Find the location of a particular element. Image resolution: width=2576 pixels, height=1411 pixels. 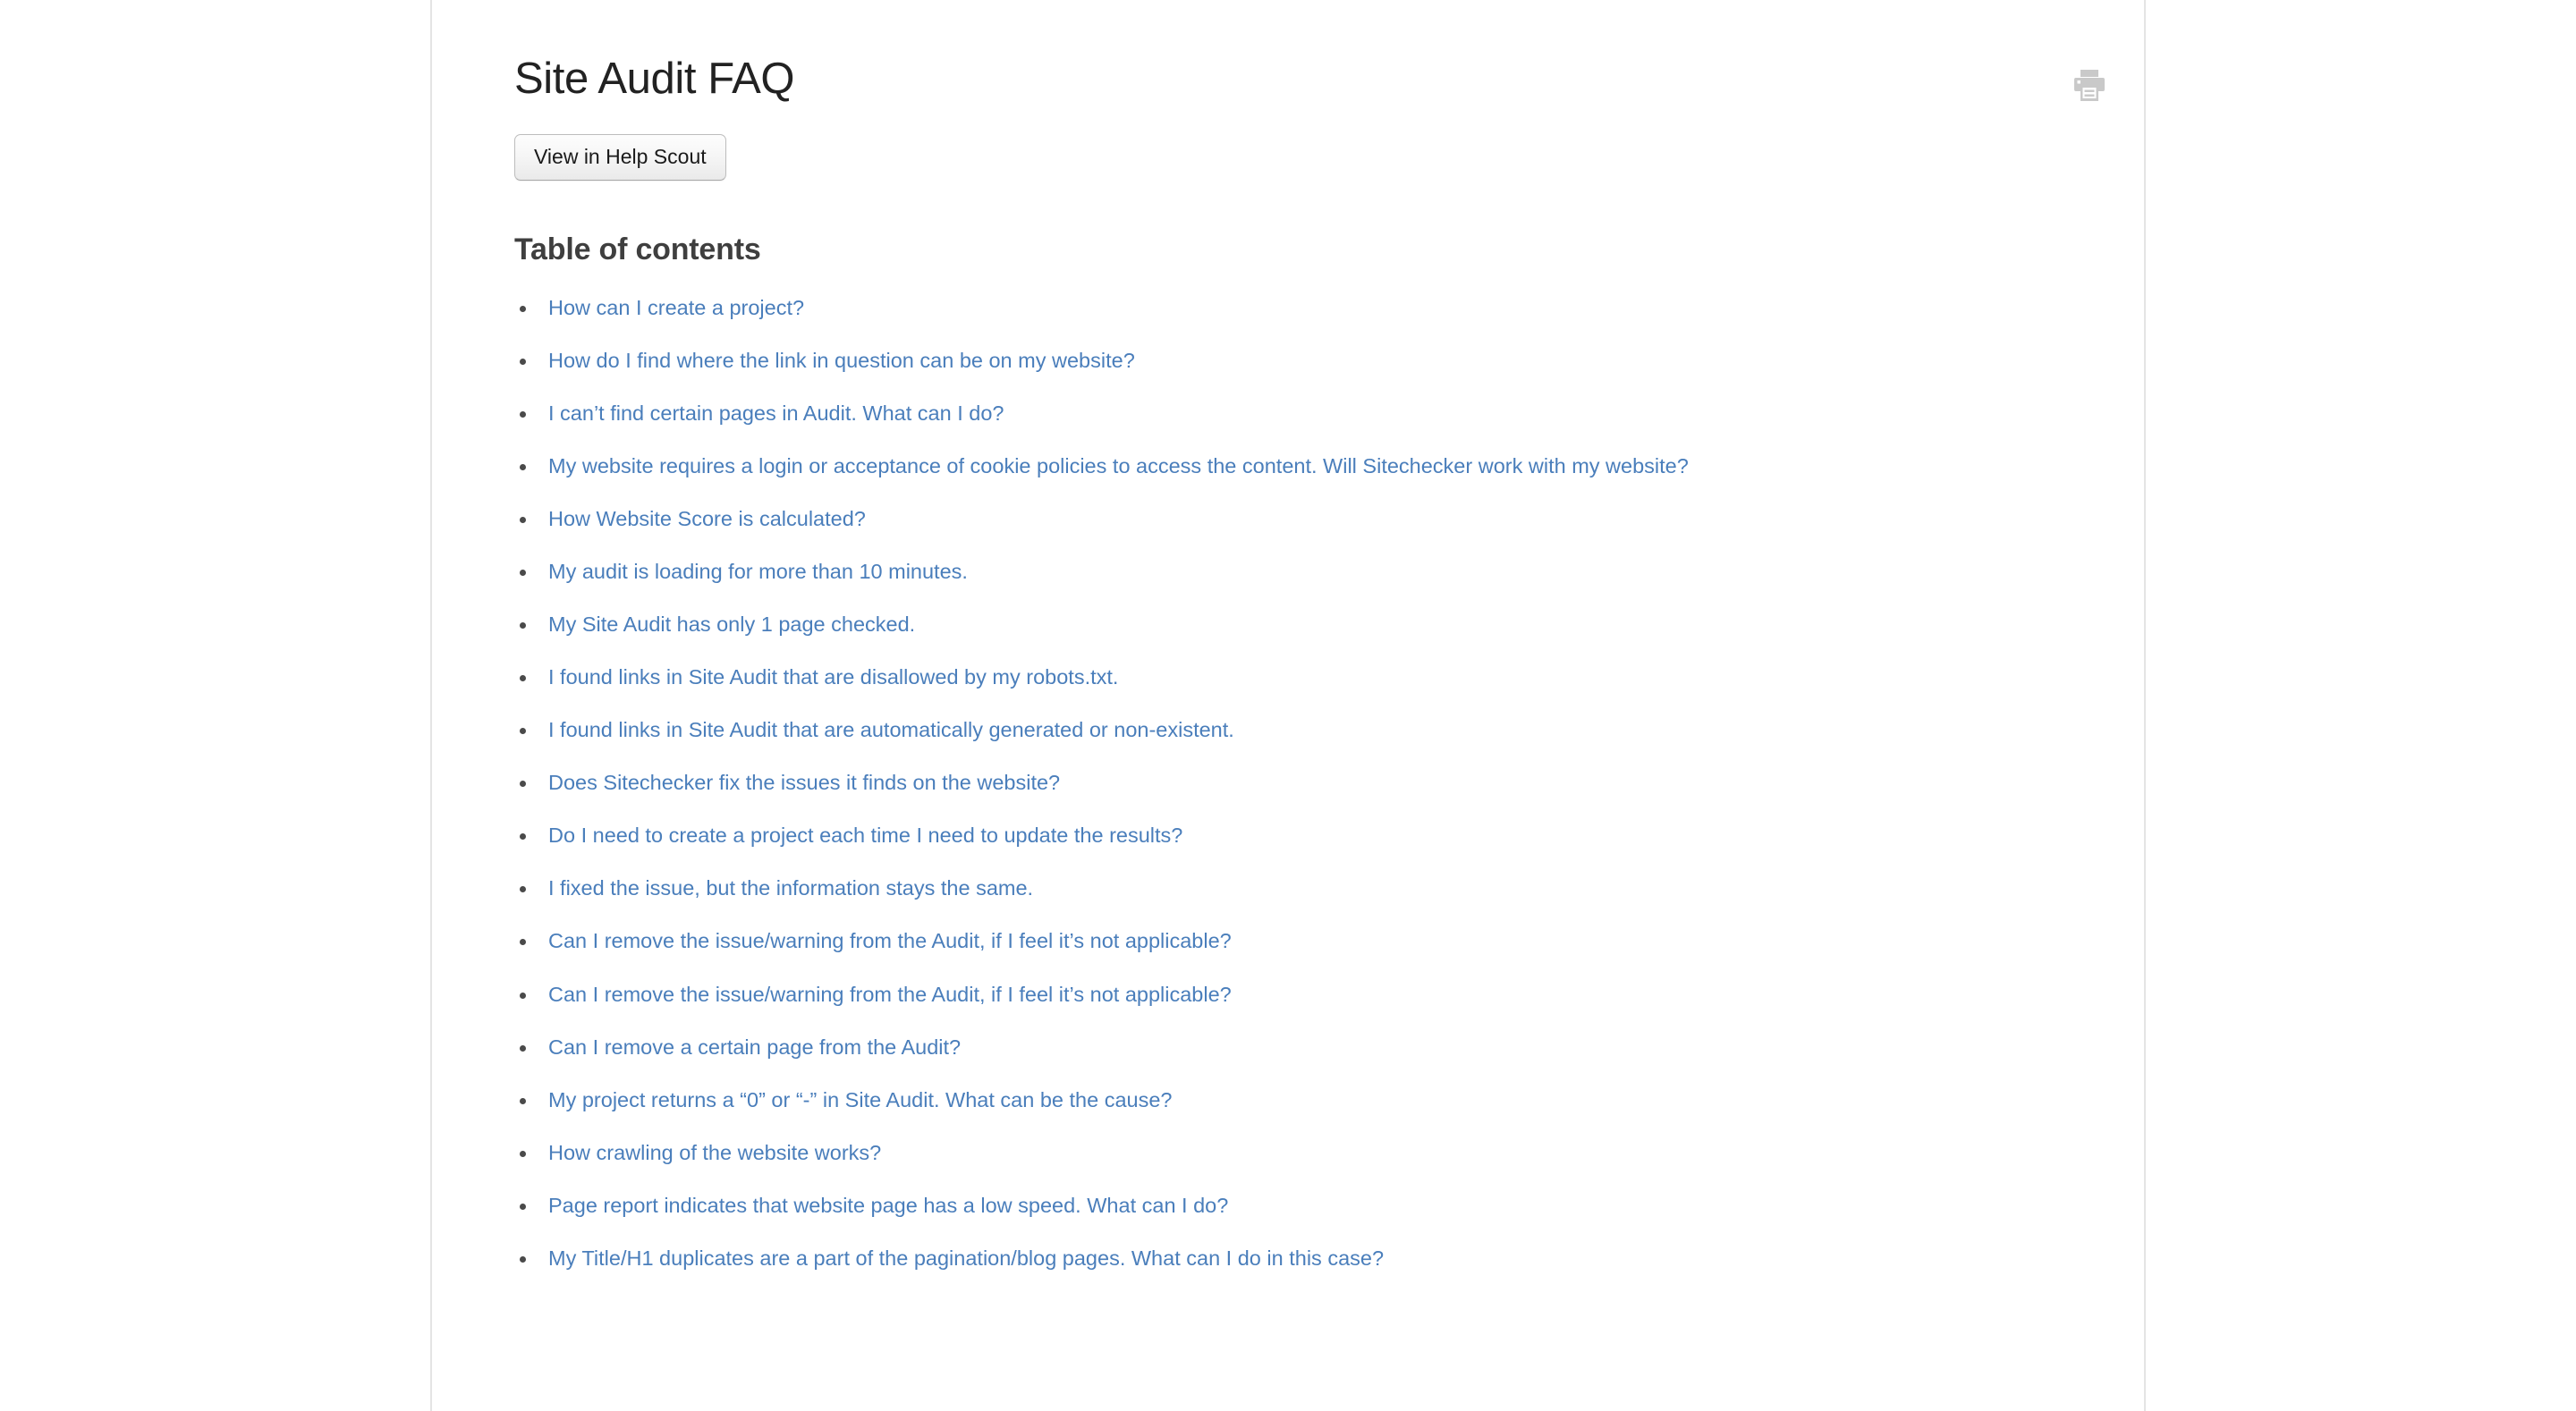

list-item: How Website Score is calculated? is located at coordinates (1311, 519).